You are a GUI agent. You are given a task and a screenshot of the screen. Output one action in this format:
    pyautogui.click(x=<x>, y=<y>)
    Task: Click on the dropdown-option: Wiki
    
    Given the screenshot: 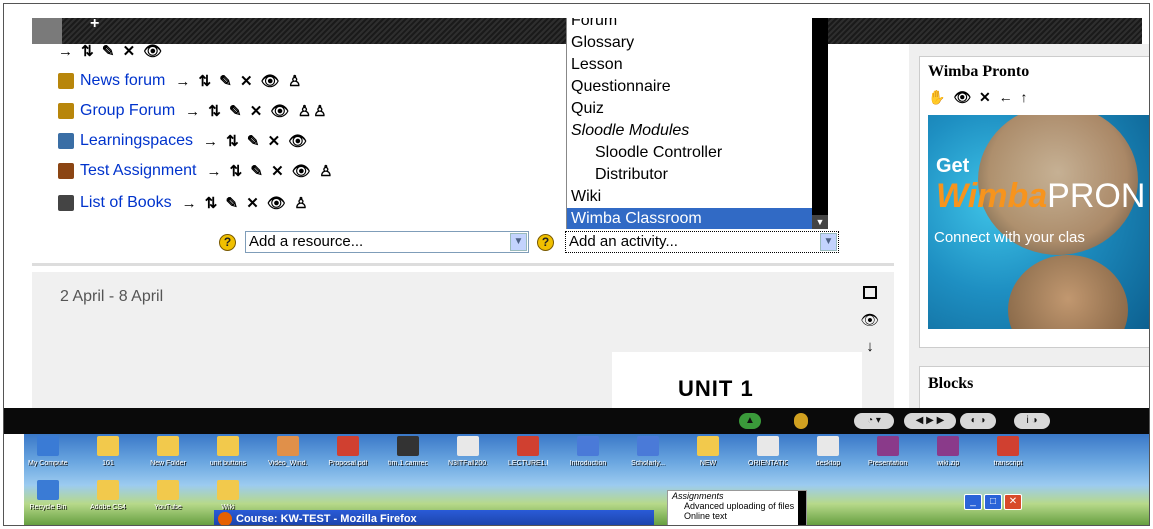 What is the action you would take?
    pyautogui.click(x=690, y=197)
    